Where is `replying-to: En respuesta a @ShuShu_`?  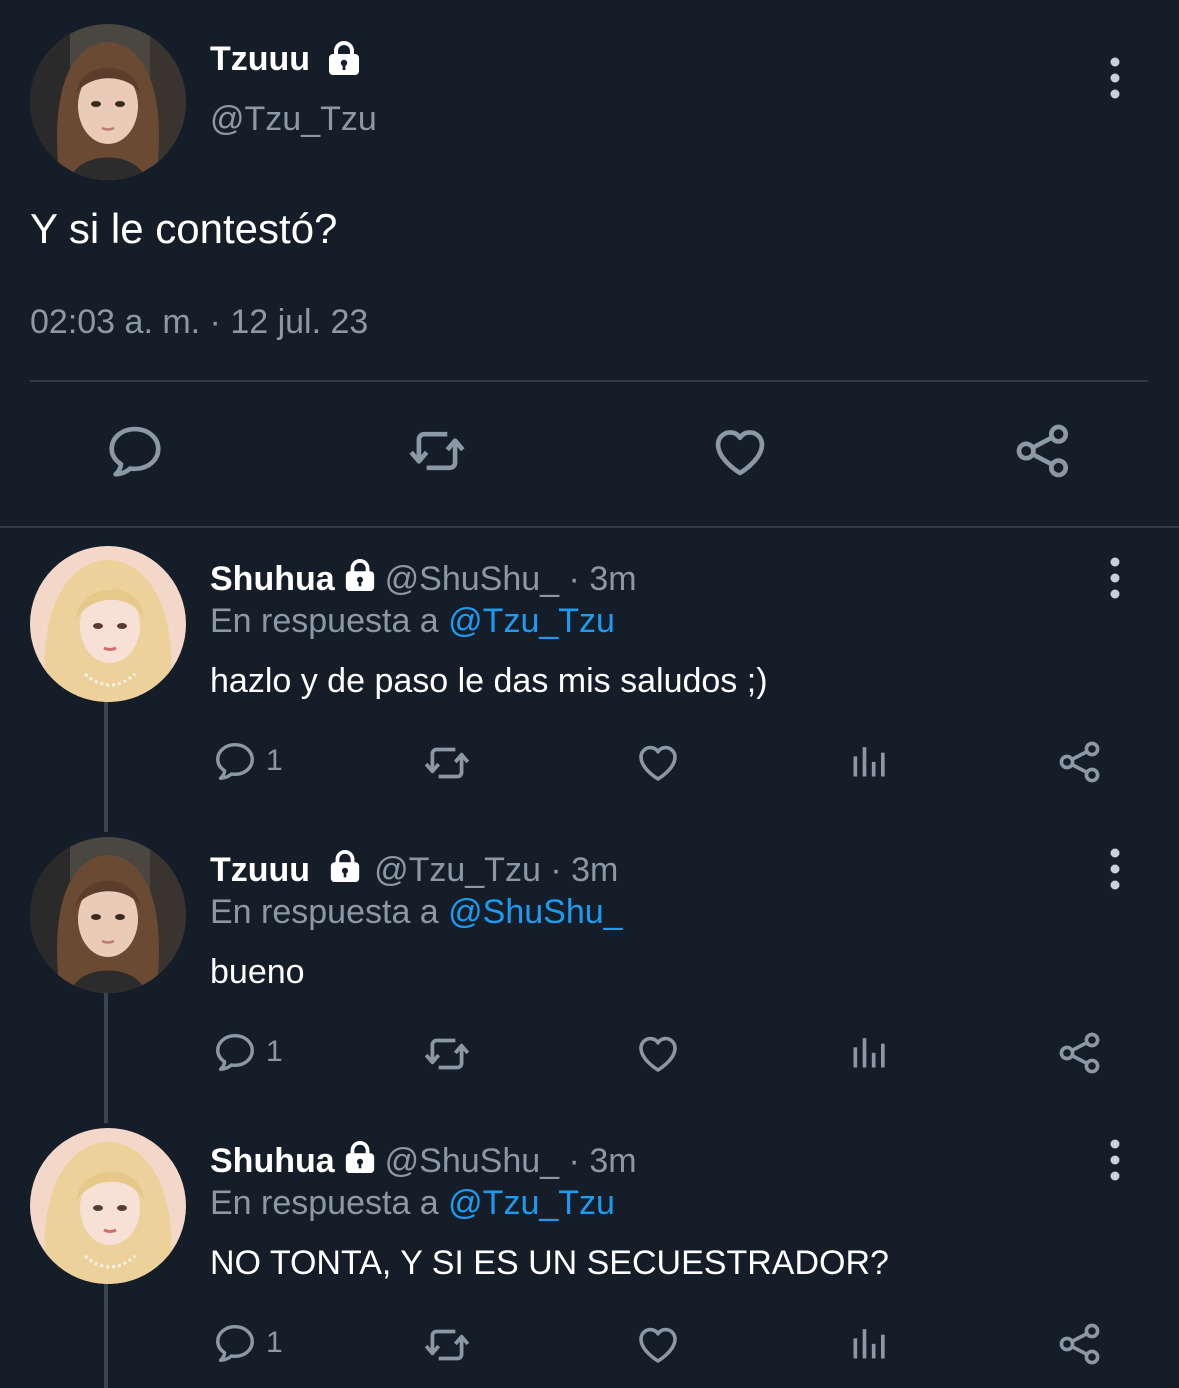
replying-to: En respuesta a @ShuShu_ is located at coordinates (416, 912).